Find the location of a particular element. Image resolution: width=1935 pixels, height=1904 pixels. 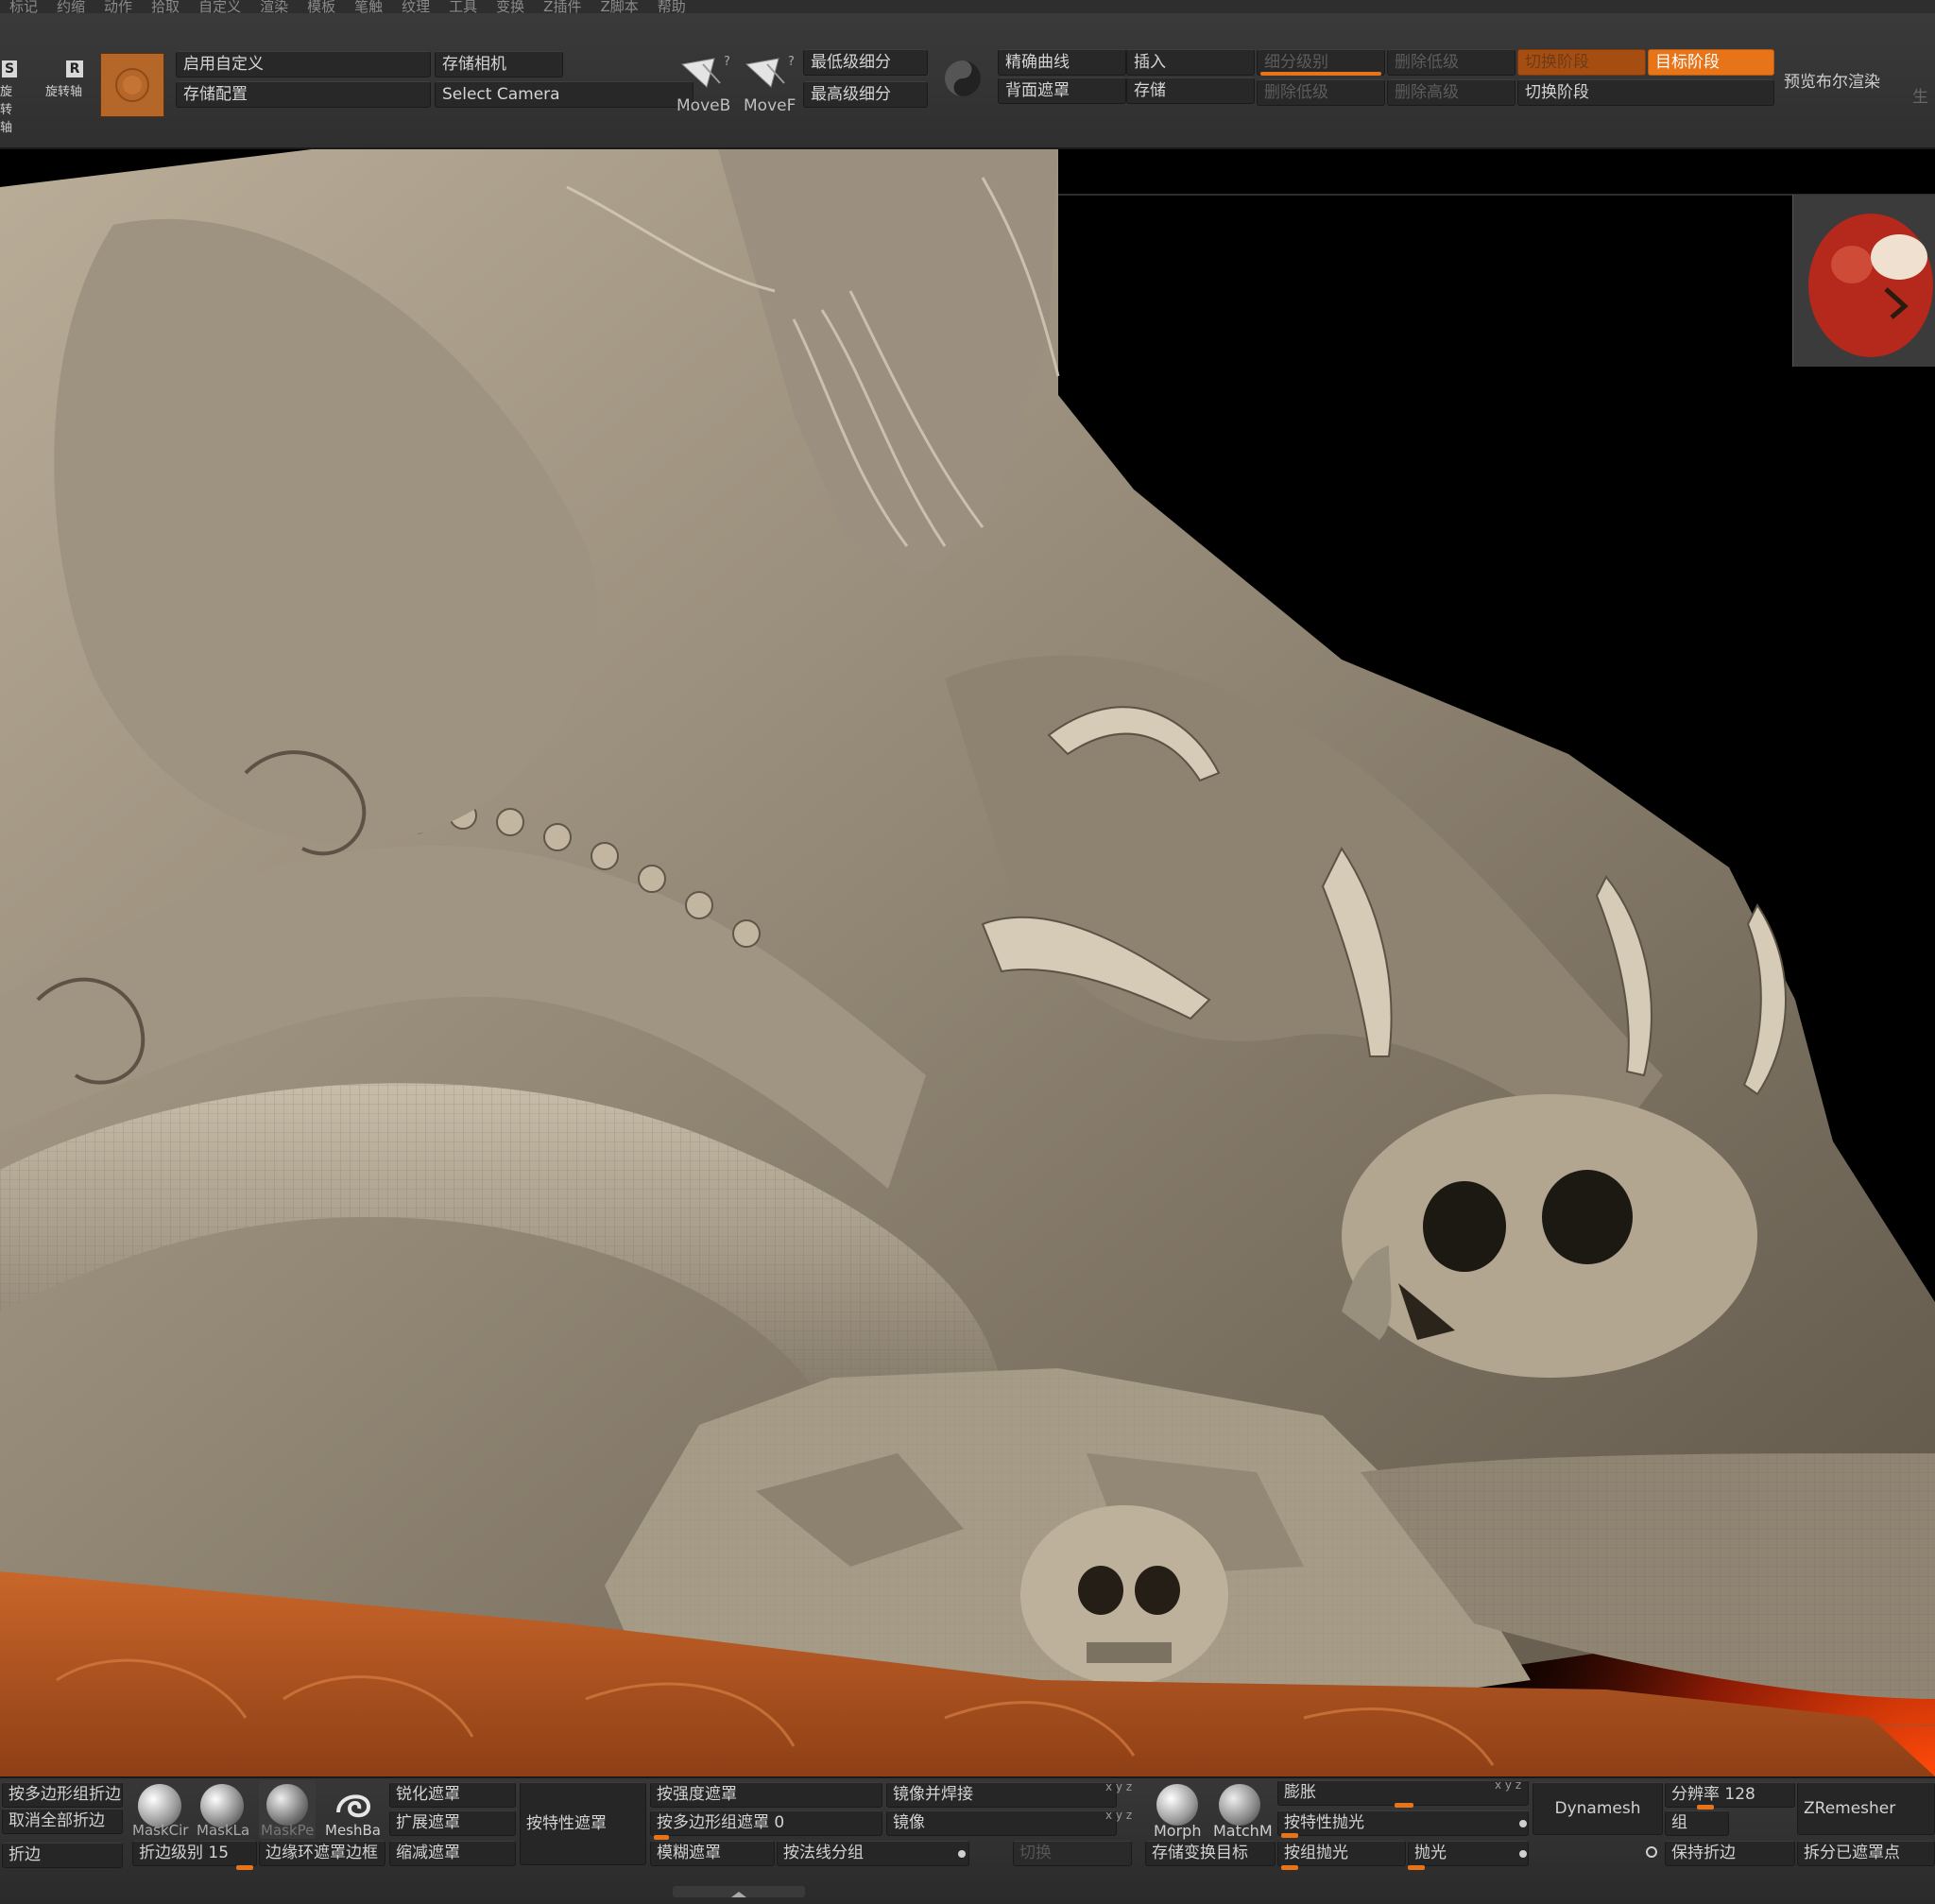

grow-mask-button: 扩展遮罩 is located at coordinates (452, 1823).